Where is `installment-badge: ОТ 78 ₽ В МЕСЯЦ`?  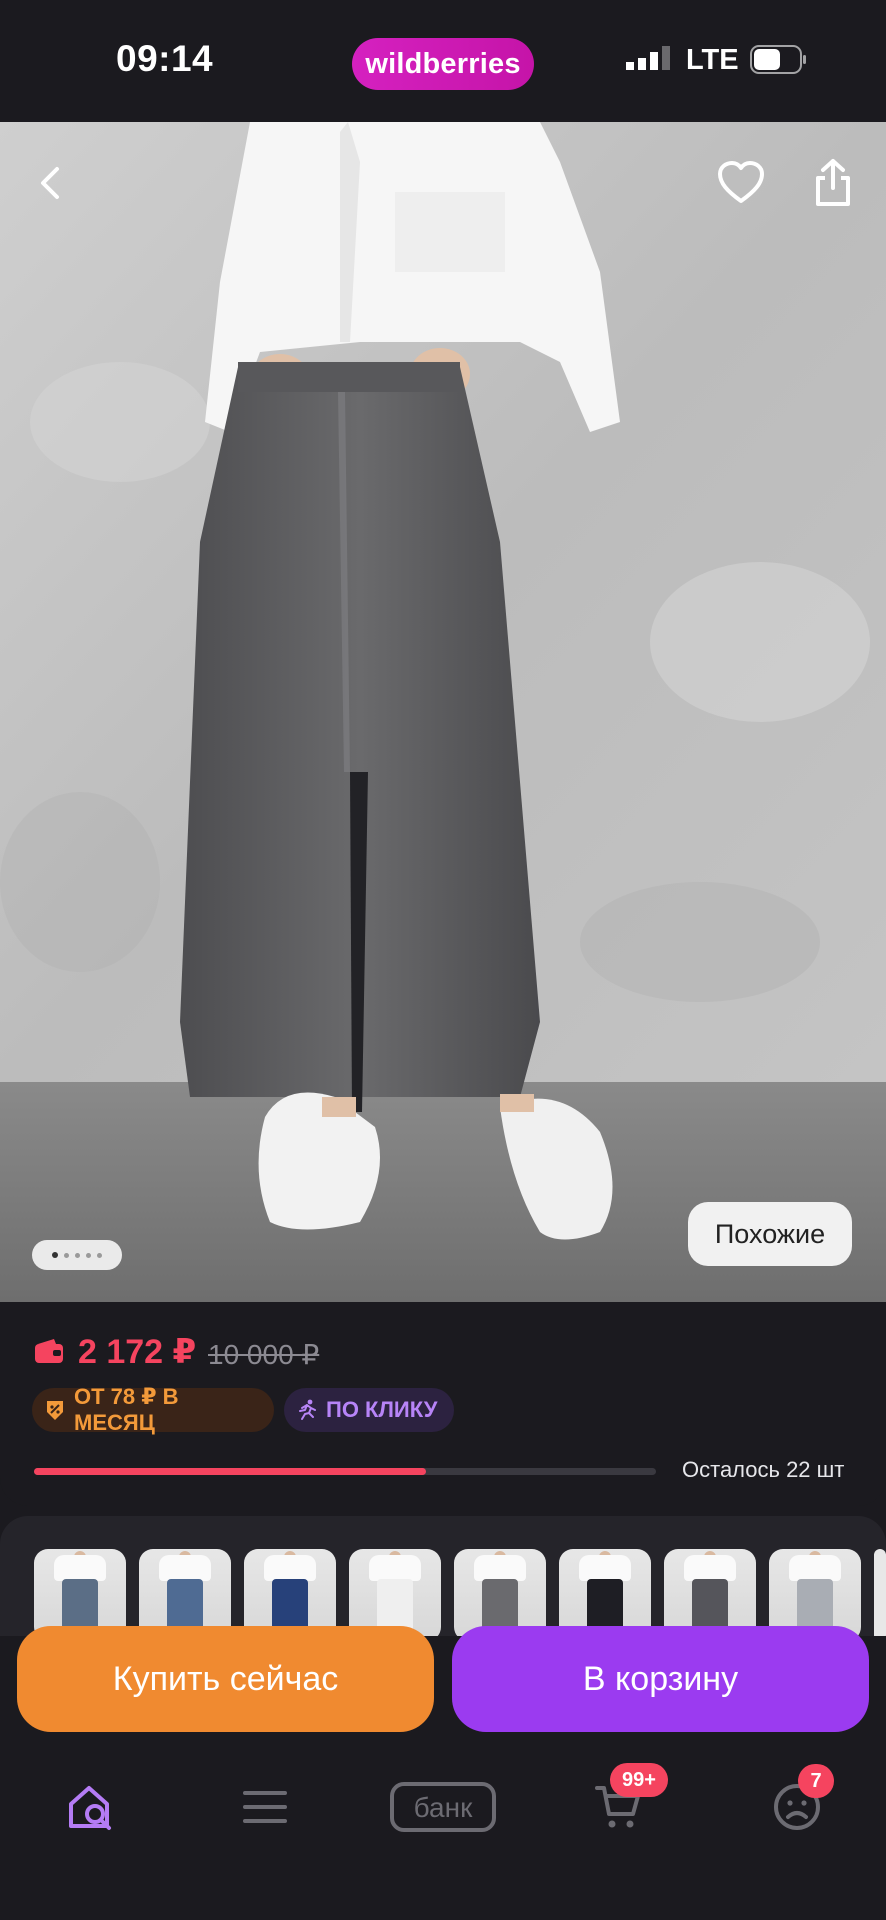
installment-badge: ОТ 78 ₽ В МЕСЯЦ is located at coordinates (153, 1409).